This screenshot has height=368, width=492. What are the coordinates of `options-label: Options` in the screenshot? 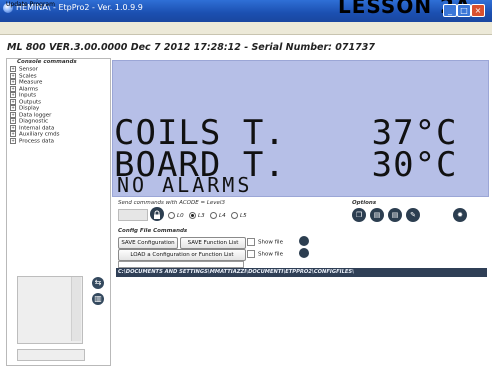 It's located at (364, 203).